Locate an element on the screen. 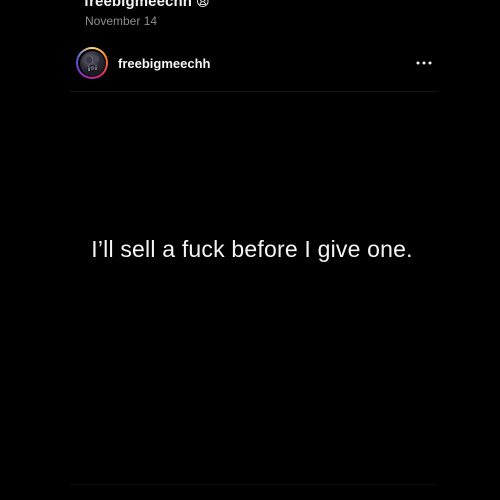 The height and width of the screenshot is (500, 500). previous-post-date: November 14 is located at coordinates (121, 21).